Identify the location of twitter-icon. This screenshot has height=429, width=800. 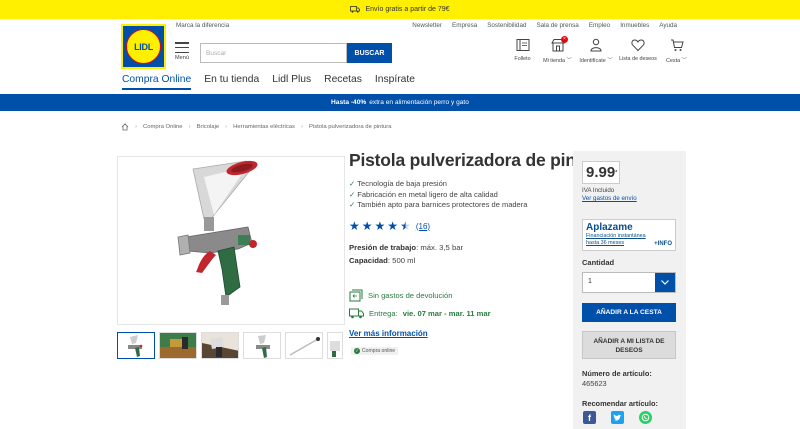
(617, 417).